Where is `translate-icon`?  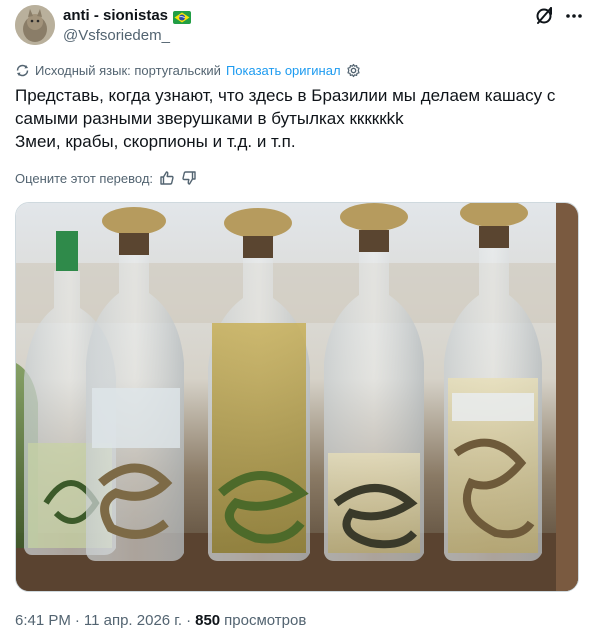 translate-icon is located at coordinates (22, 70).